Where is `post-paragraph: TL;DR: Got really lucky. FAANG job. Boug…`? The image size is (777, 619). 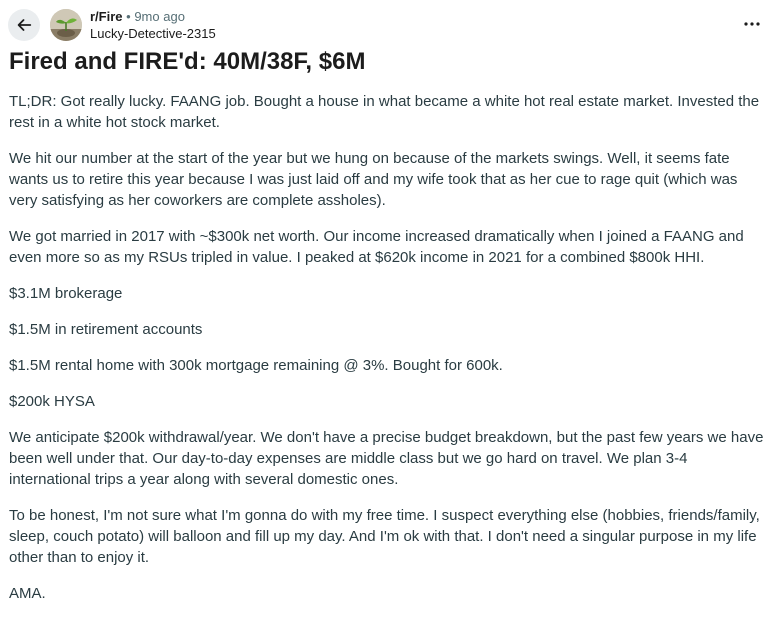
post-paragraph: TL;DR: Got really lucky. FAANG job. Boug… is located at coordinates (384, 112).